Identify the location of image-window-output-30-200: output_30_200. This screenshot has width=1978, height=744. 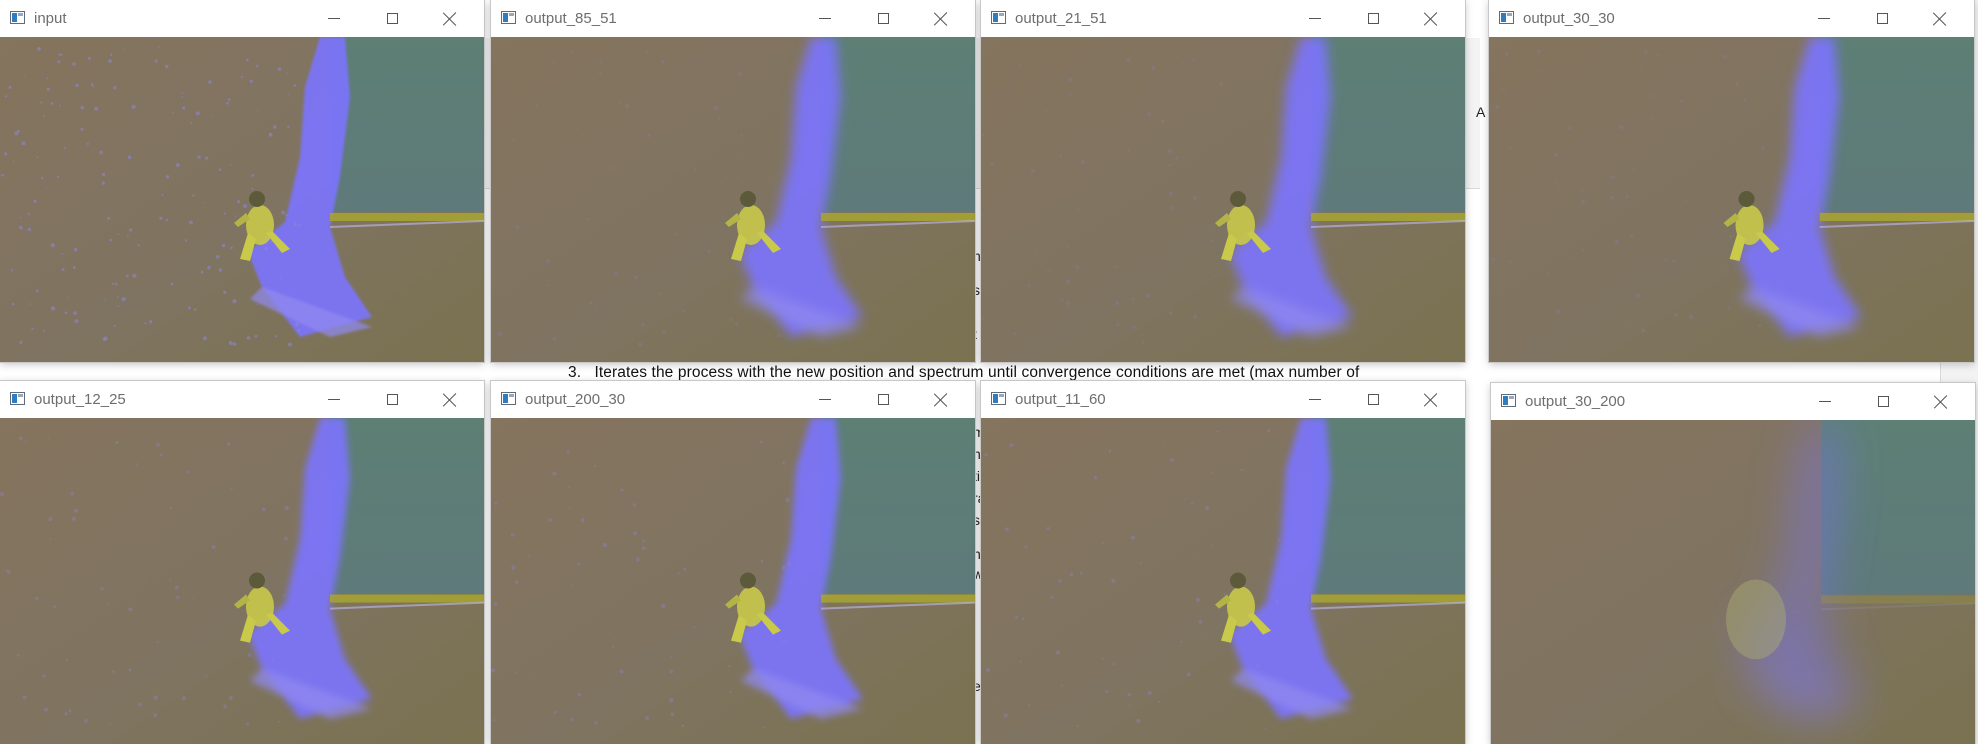
(1733, 563).